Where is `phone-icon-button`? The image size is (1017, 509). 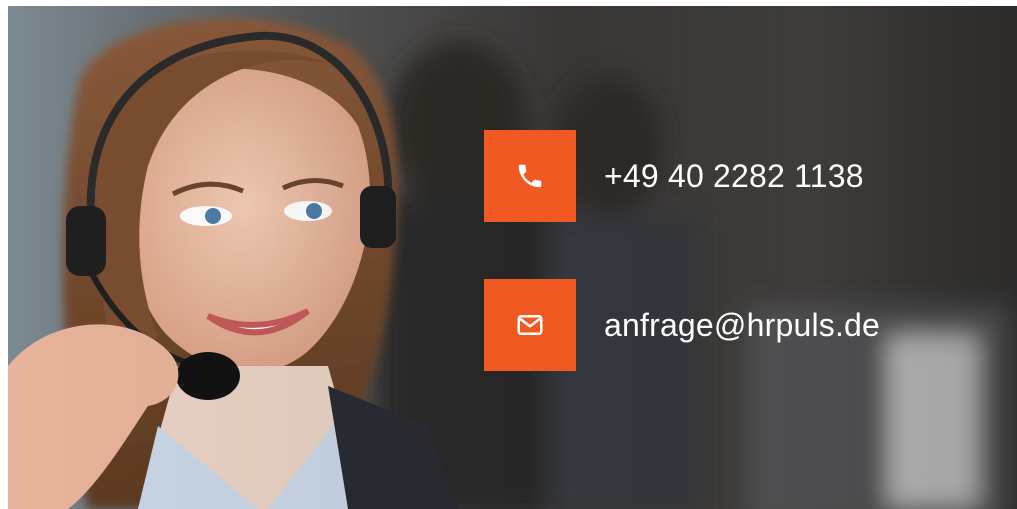 phone-icon-button is located at coordinates (530, 176).